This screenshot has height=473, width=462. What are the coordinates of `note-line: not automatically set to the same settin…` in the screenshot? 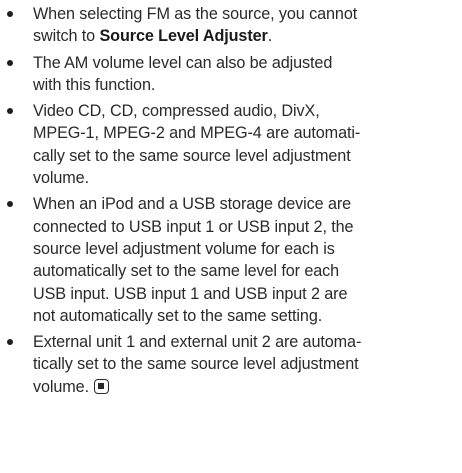 It's located at (246, 316).